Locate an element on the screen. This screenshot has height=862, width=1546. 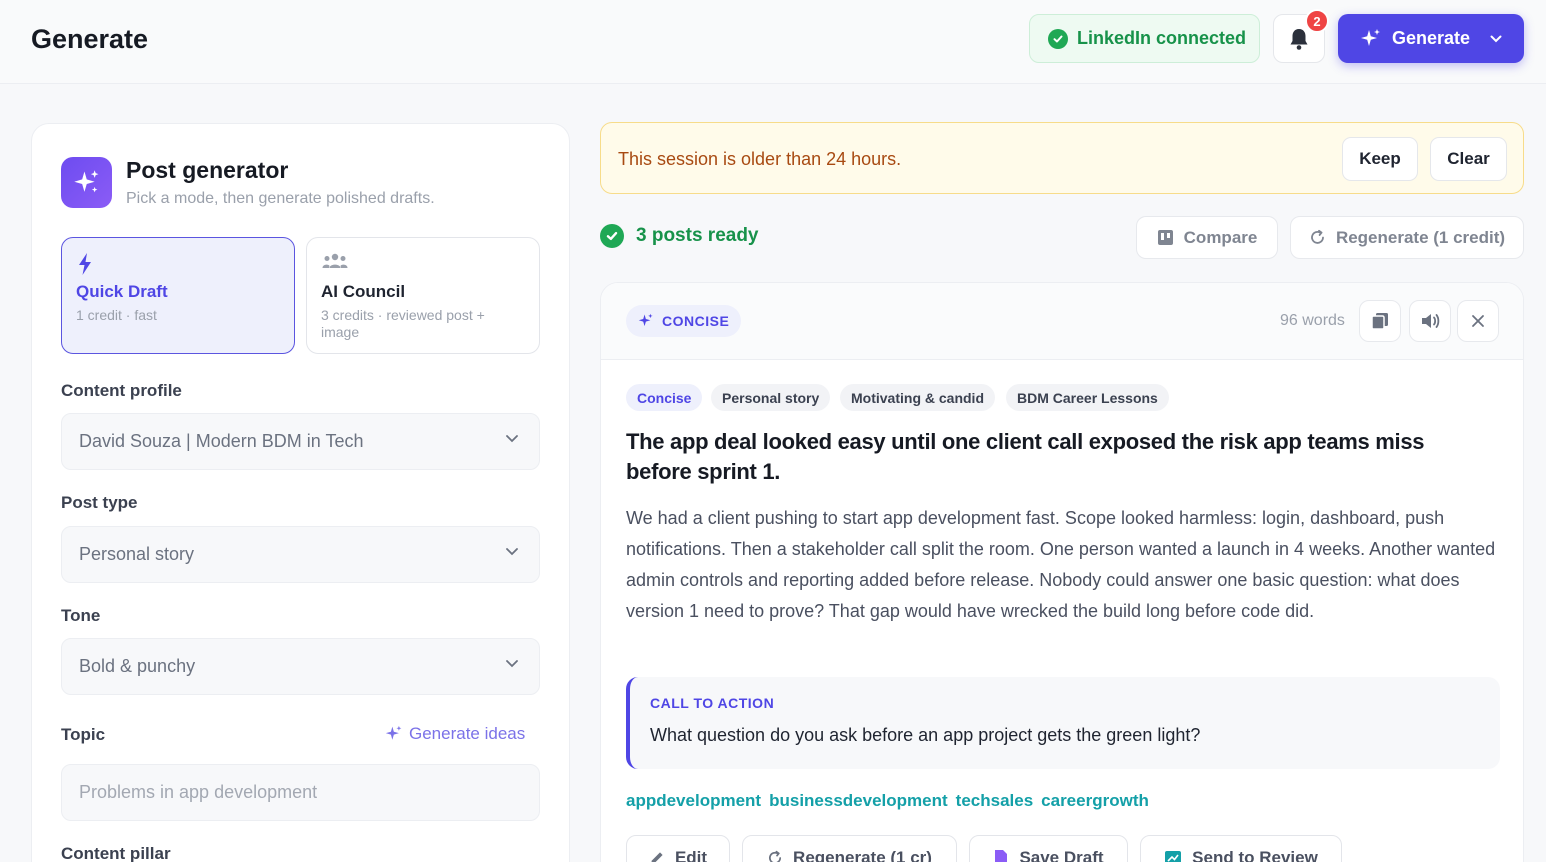
session-warning-text: This session is older than 24 hours. is located at coordinates (760, 159).